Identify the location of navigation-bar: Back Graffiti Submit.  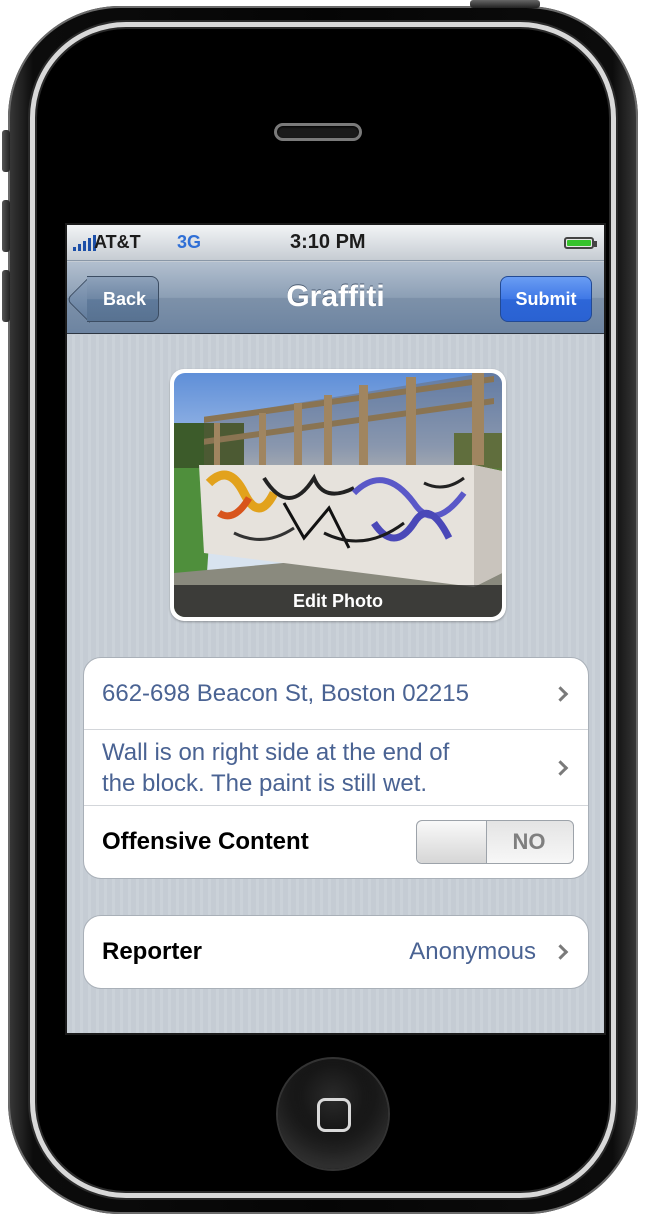
(335, 298).